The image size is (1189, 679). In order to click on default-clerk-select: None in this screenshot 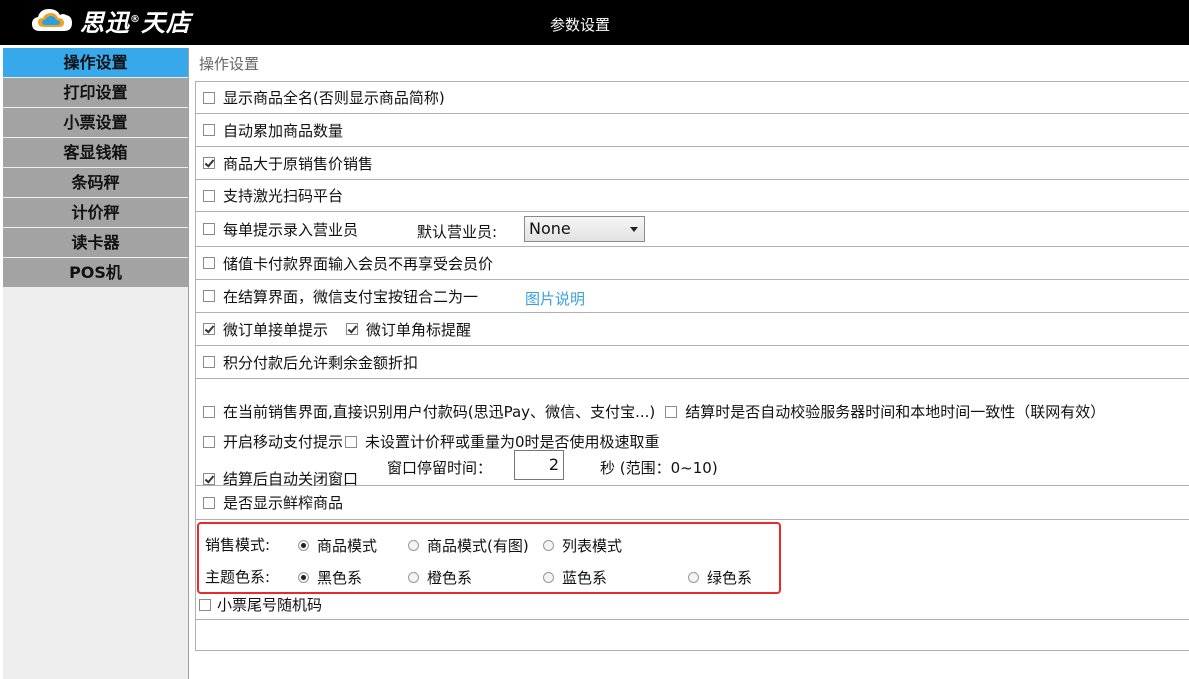, I will do `click(584, 229)`.